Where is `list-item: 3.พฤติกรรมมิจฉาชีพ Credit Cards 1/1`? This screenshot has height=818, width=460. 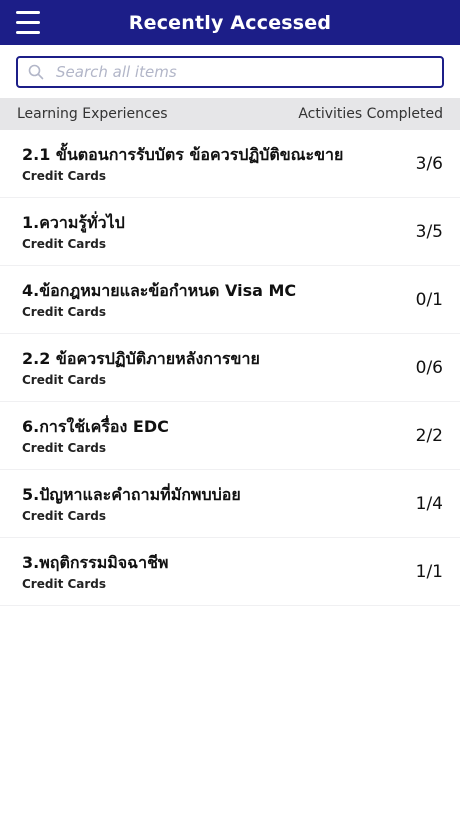 list-item: 3.พฤติกรรมมิจฉาชีพ Credit Cards 1/1 is located at coordinates (230, 572).